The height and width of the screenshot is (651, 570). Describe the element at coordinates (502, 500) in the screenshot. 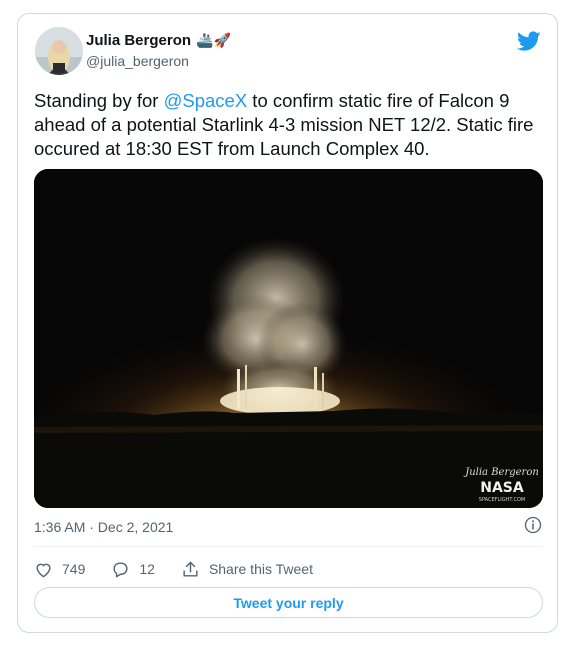

I see `svg-text: SPACEFLIGHT.COM` at that location.